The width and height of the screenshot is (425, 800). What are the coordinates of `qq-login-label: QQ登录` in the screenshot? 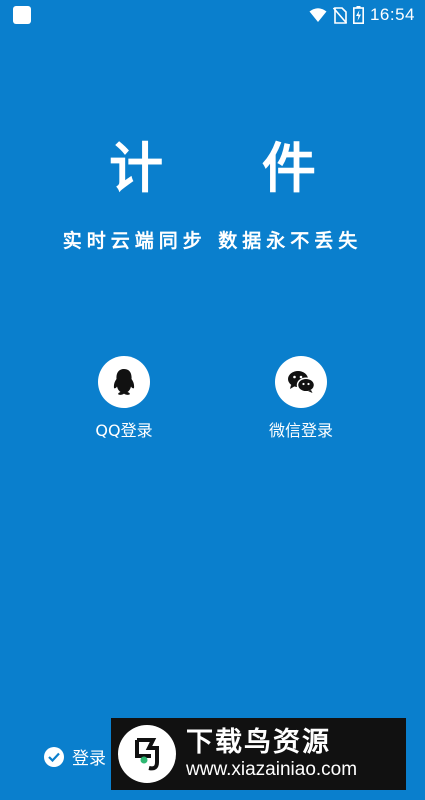 It's located at (124, 429).